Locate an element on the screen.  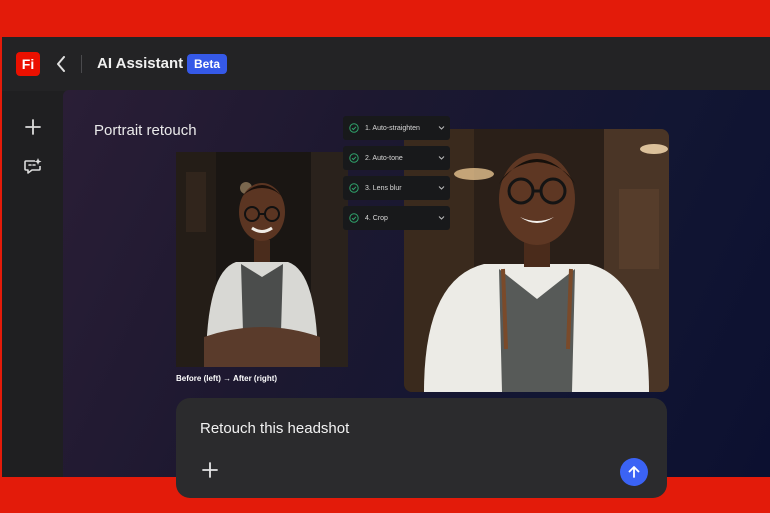
step-item-crop: 4. Crop is located at coordinates (396, 218).